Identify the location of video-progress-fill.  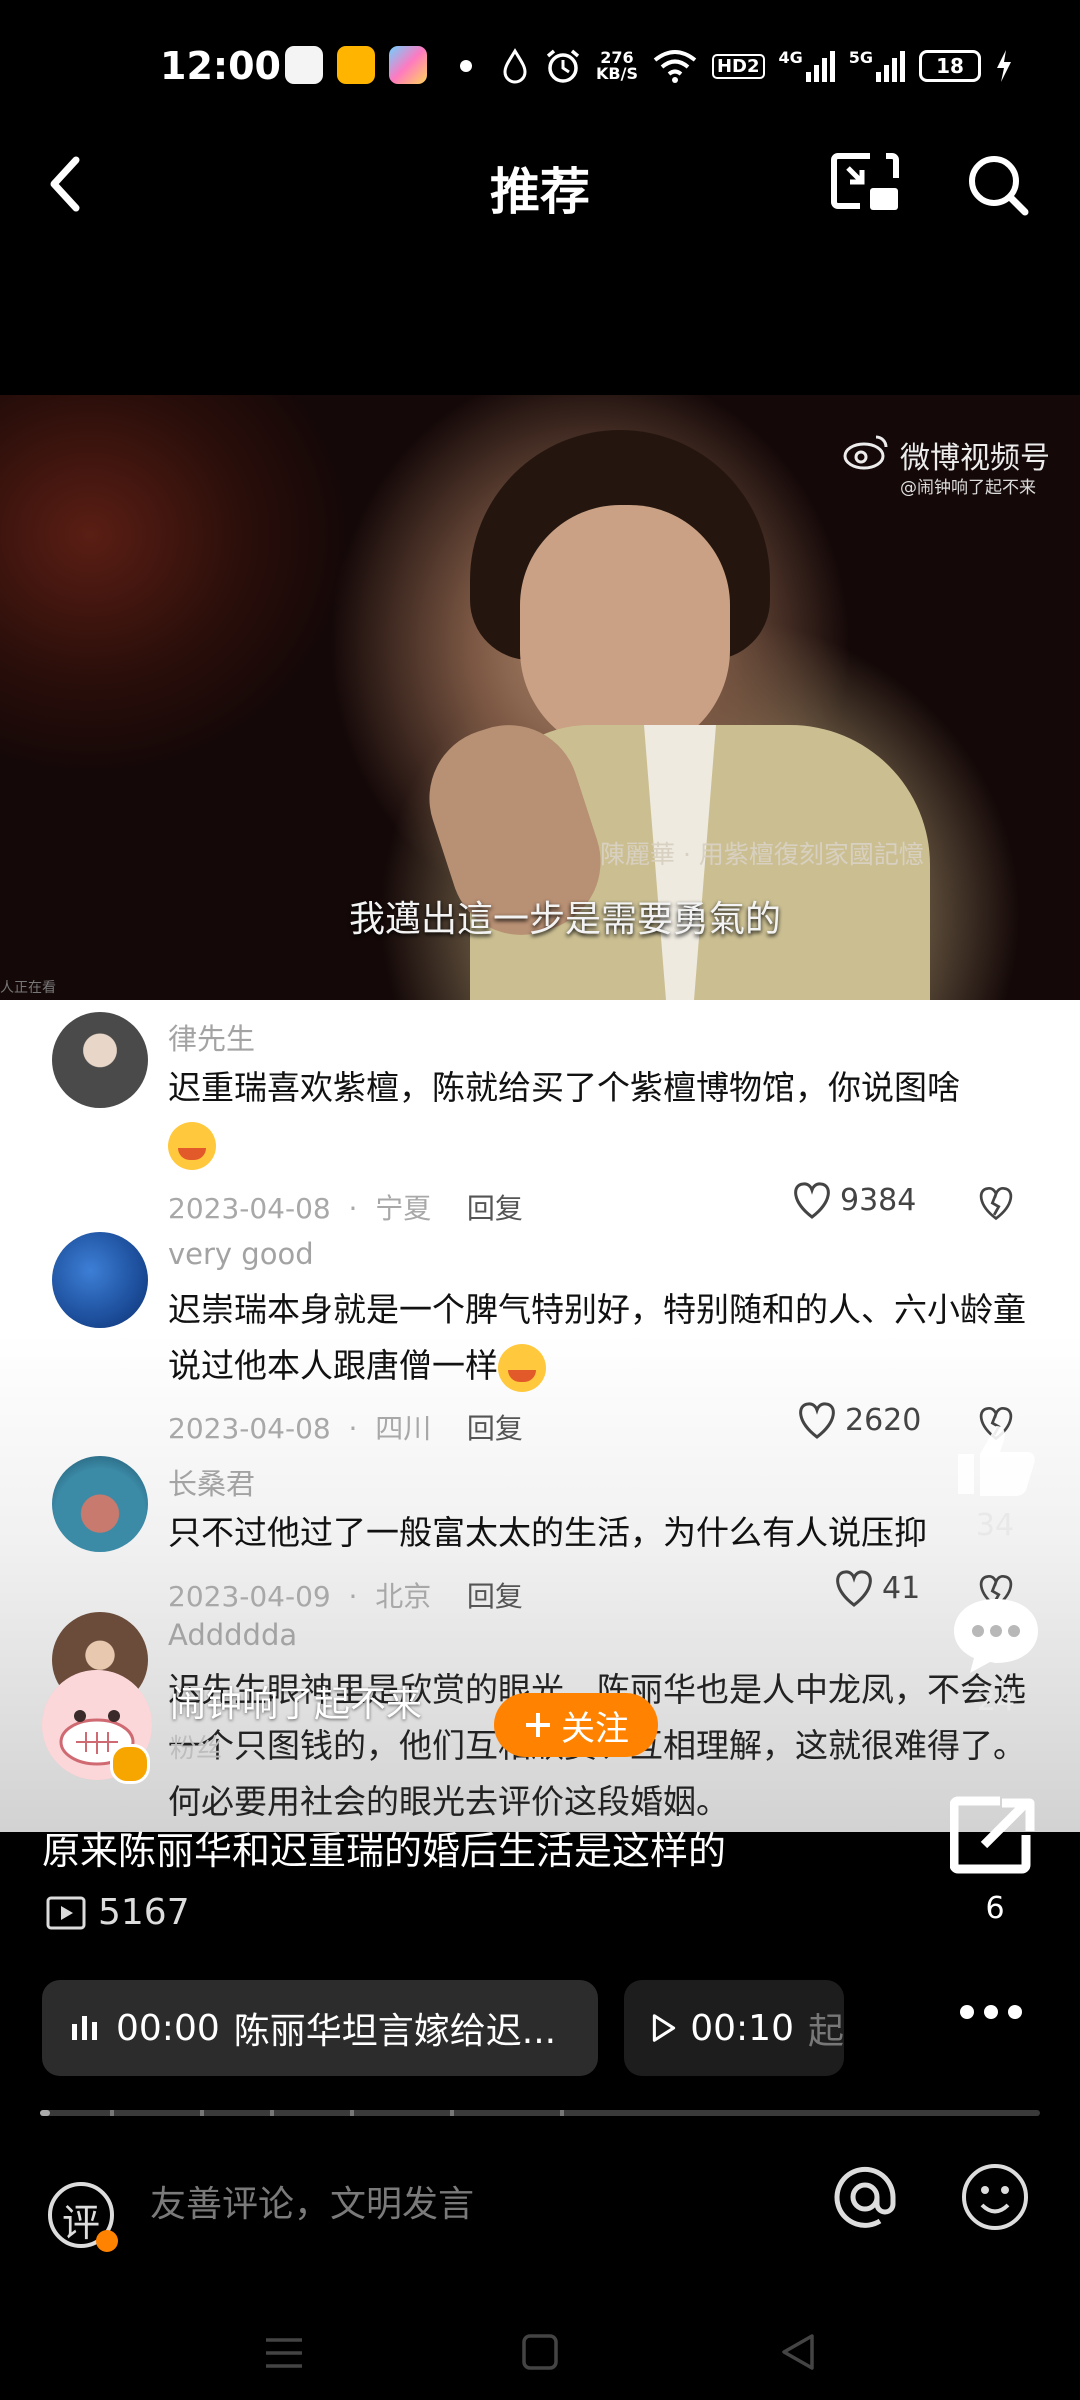
(45, 2113).